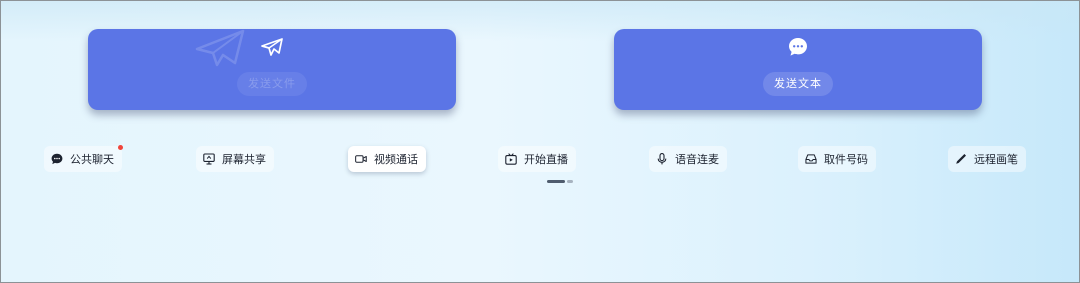 This screenshot has height=283, width=1080. What do you see at coordinates (662, 159) in the screenshot?
I see `microphone-icon` at bounding box center [662, 159].